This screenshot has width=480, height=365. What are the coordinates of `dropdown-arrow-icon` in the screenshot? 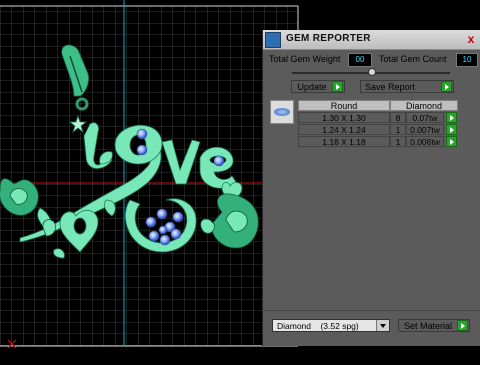 It's located at (382, 325).